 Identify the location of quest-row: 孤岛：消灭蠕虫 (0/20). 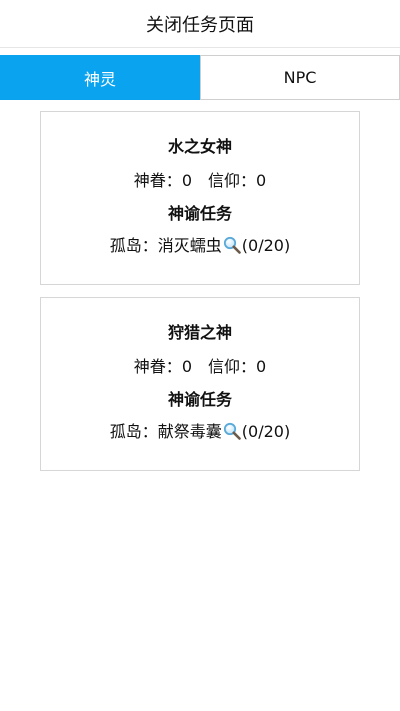
(200, 246).